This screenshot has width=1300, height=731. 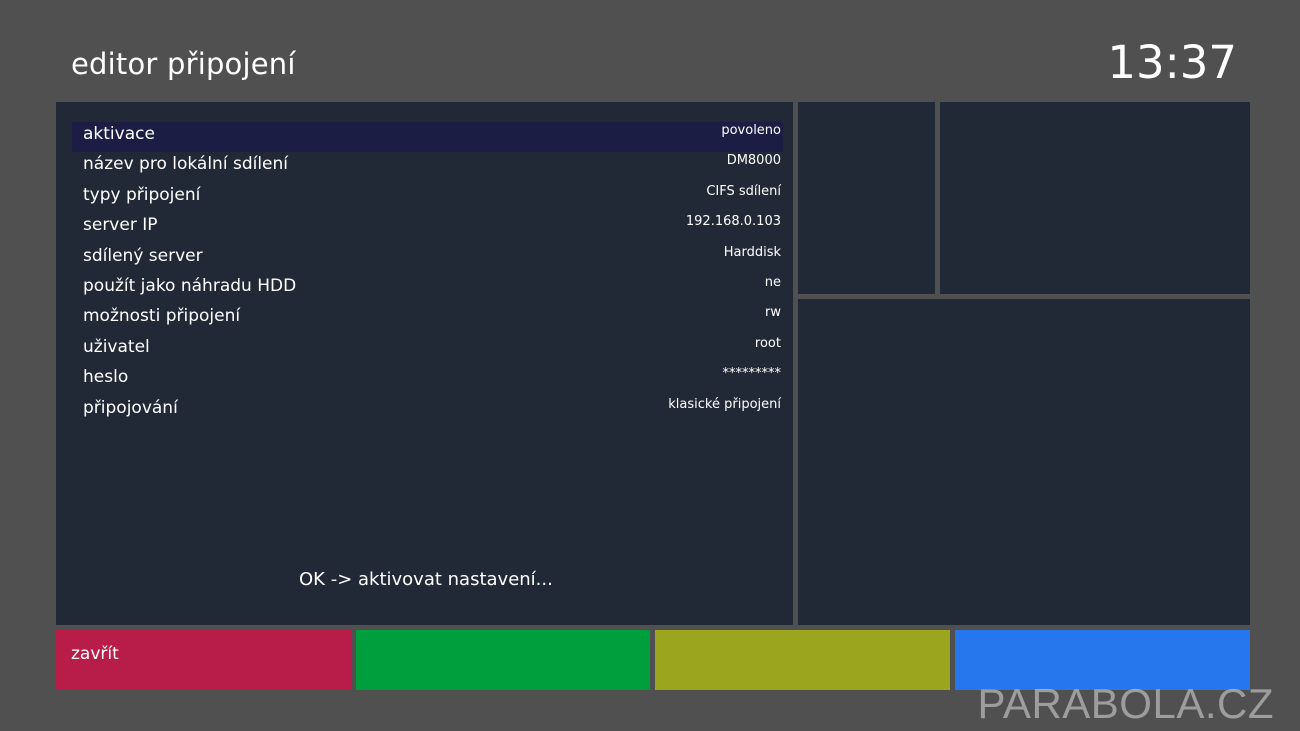 I want to click on config-label: heslo, so click(x=106, y=377).